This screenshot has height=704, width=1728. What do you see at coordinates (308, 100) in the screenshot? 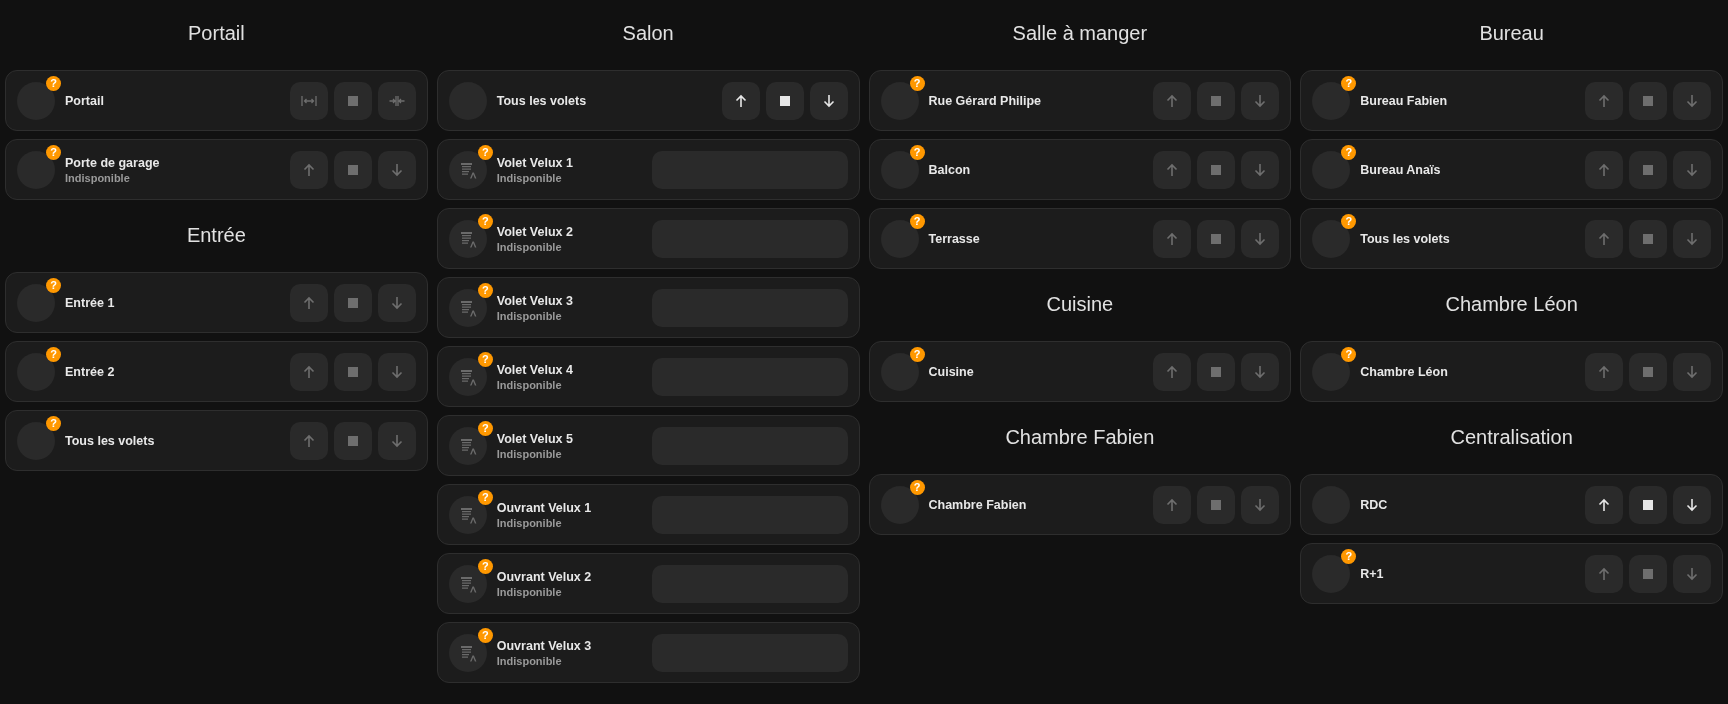
I see `gate-open-button` at bounding box center [308, 100].